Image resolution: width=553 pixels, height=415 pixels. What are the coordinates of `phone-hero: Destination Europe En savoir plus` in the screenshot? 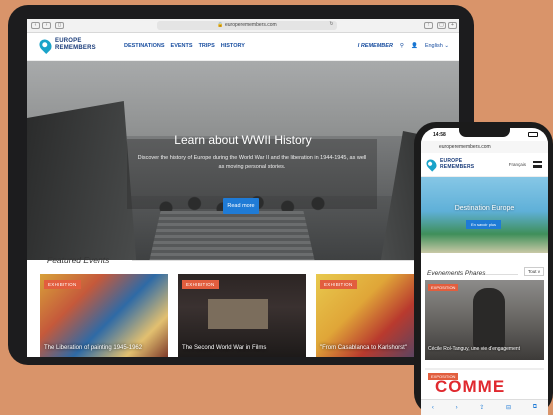 It's located at (484, 215).